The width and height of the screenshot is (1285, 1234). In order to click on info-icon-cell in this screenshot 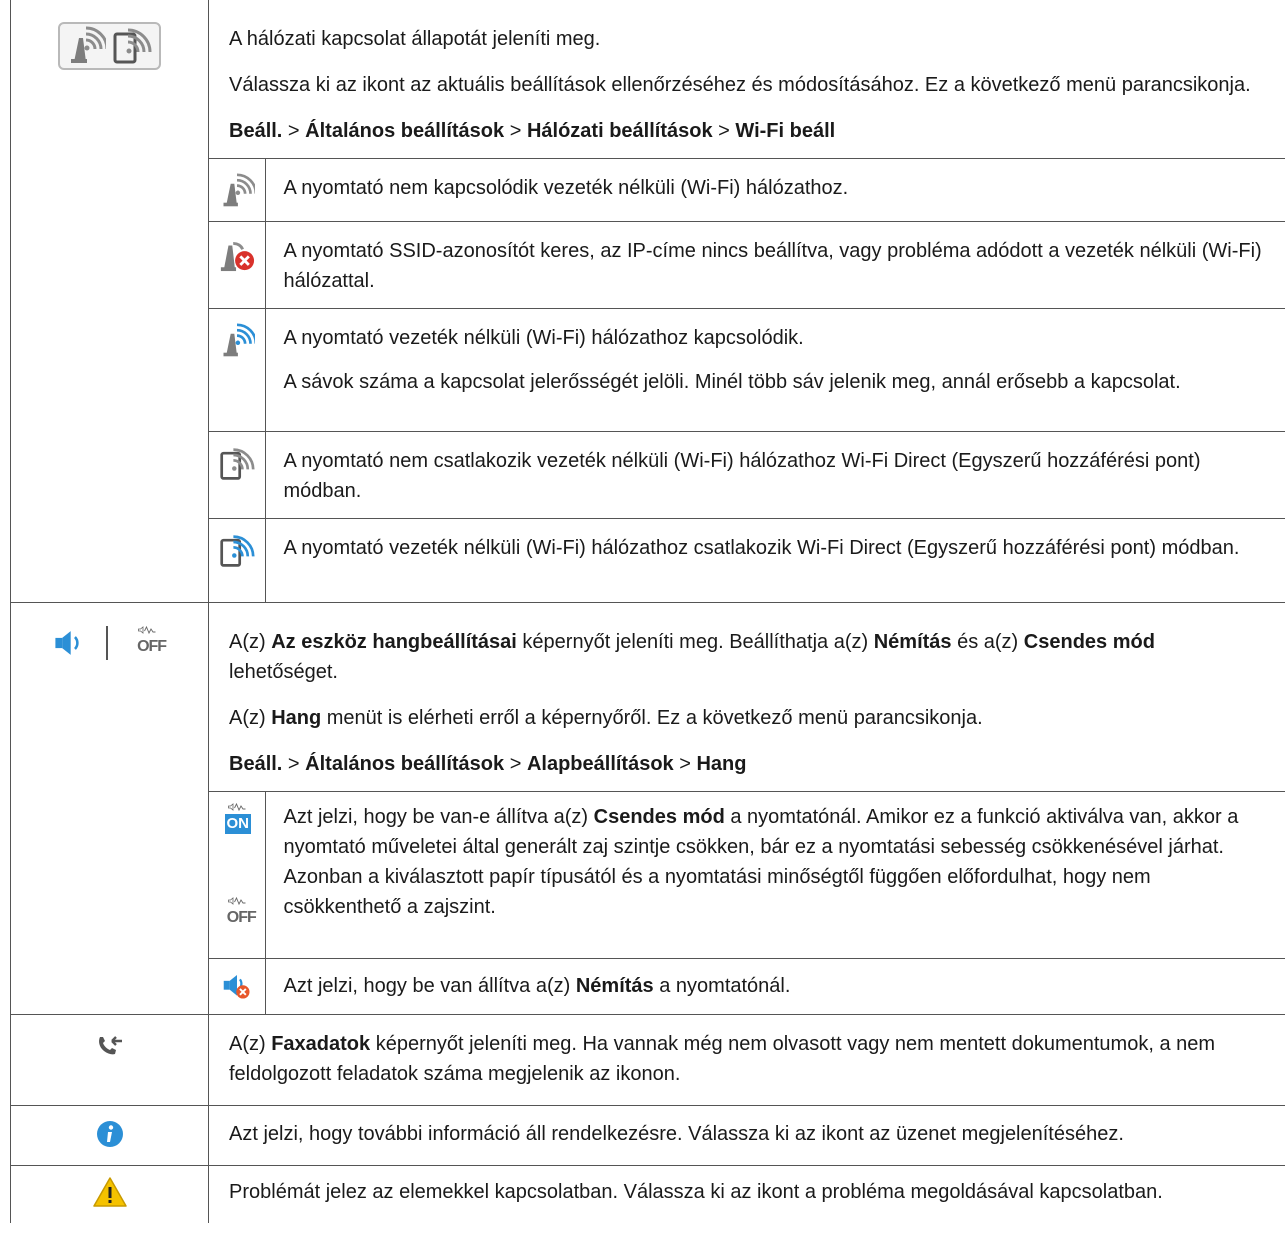, I will do `click(109, 1135)`.